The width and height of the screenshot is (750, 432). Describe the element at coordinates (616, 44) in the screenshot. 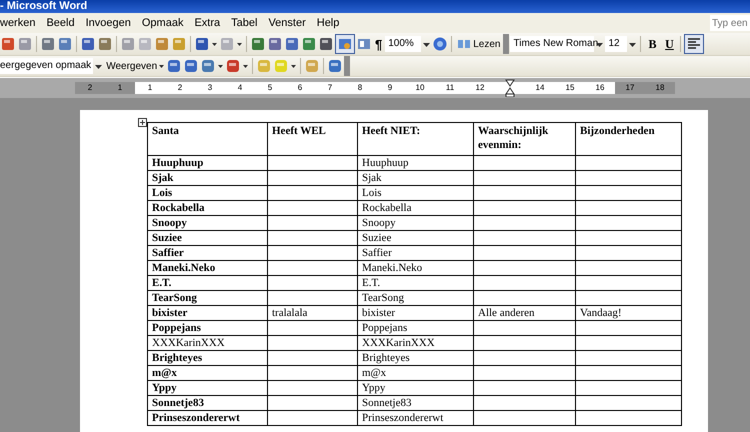

I see `font-size-combo: 12` at that location.